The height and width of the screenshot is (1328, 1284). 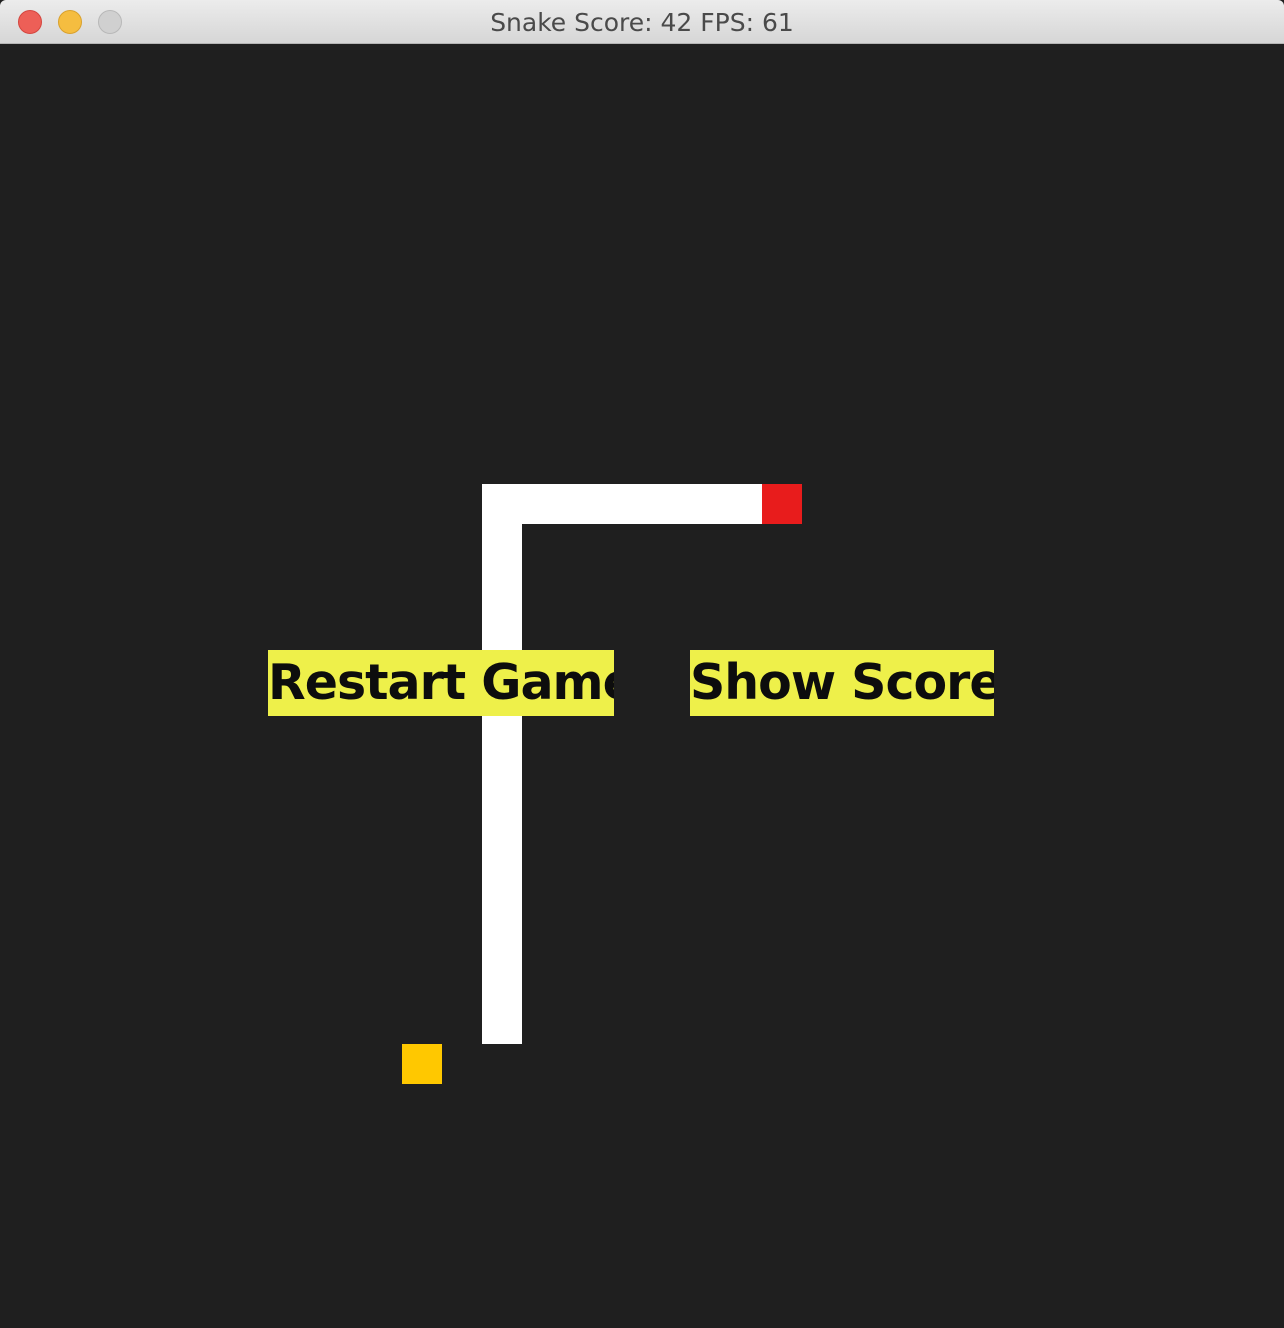 I want to click on show-score-button: Show Score, so click(x=842, y=683).